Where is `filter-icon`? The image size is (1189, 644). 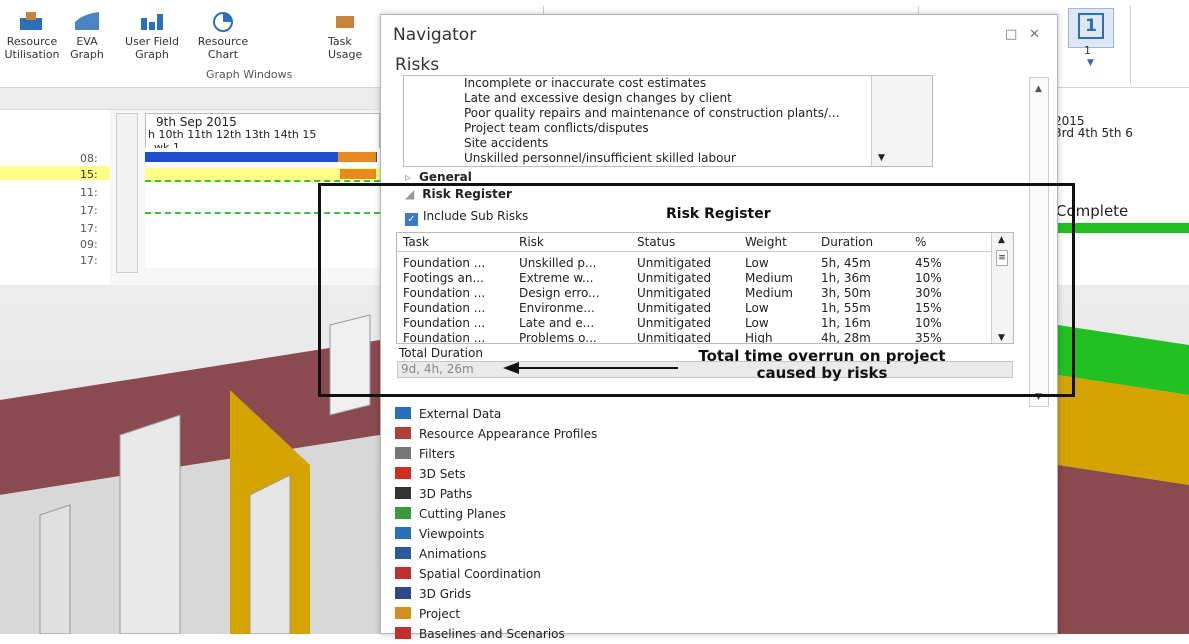
filter-icon is located at coordinates (403, 453).